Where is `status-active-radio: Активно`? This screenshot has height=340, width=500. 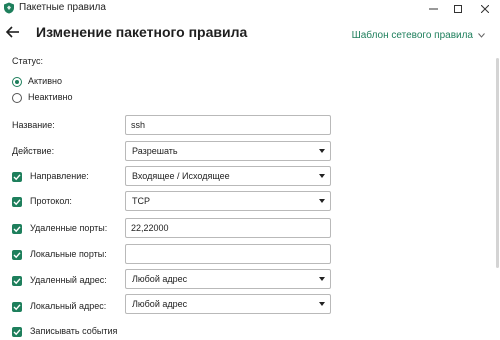
status-active-radio: Активно is located at coordinates (37, 81).